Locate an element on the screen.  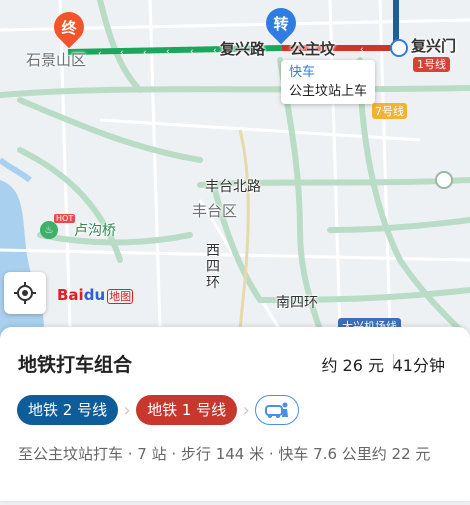
line1-badge: 1号线 is located at coordinates (431, 64).